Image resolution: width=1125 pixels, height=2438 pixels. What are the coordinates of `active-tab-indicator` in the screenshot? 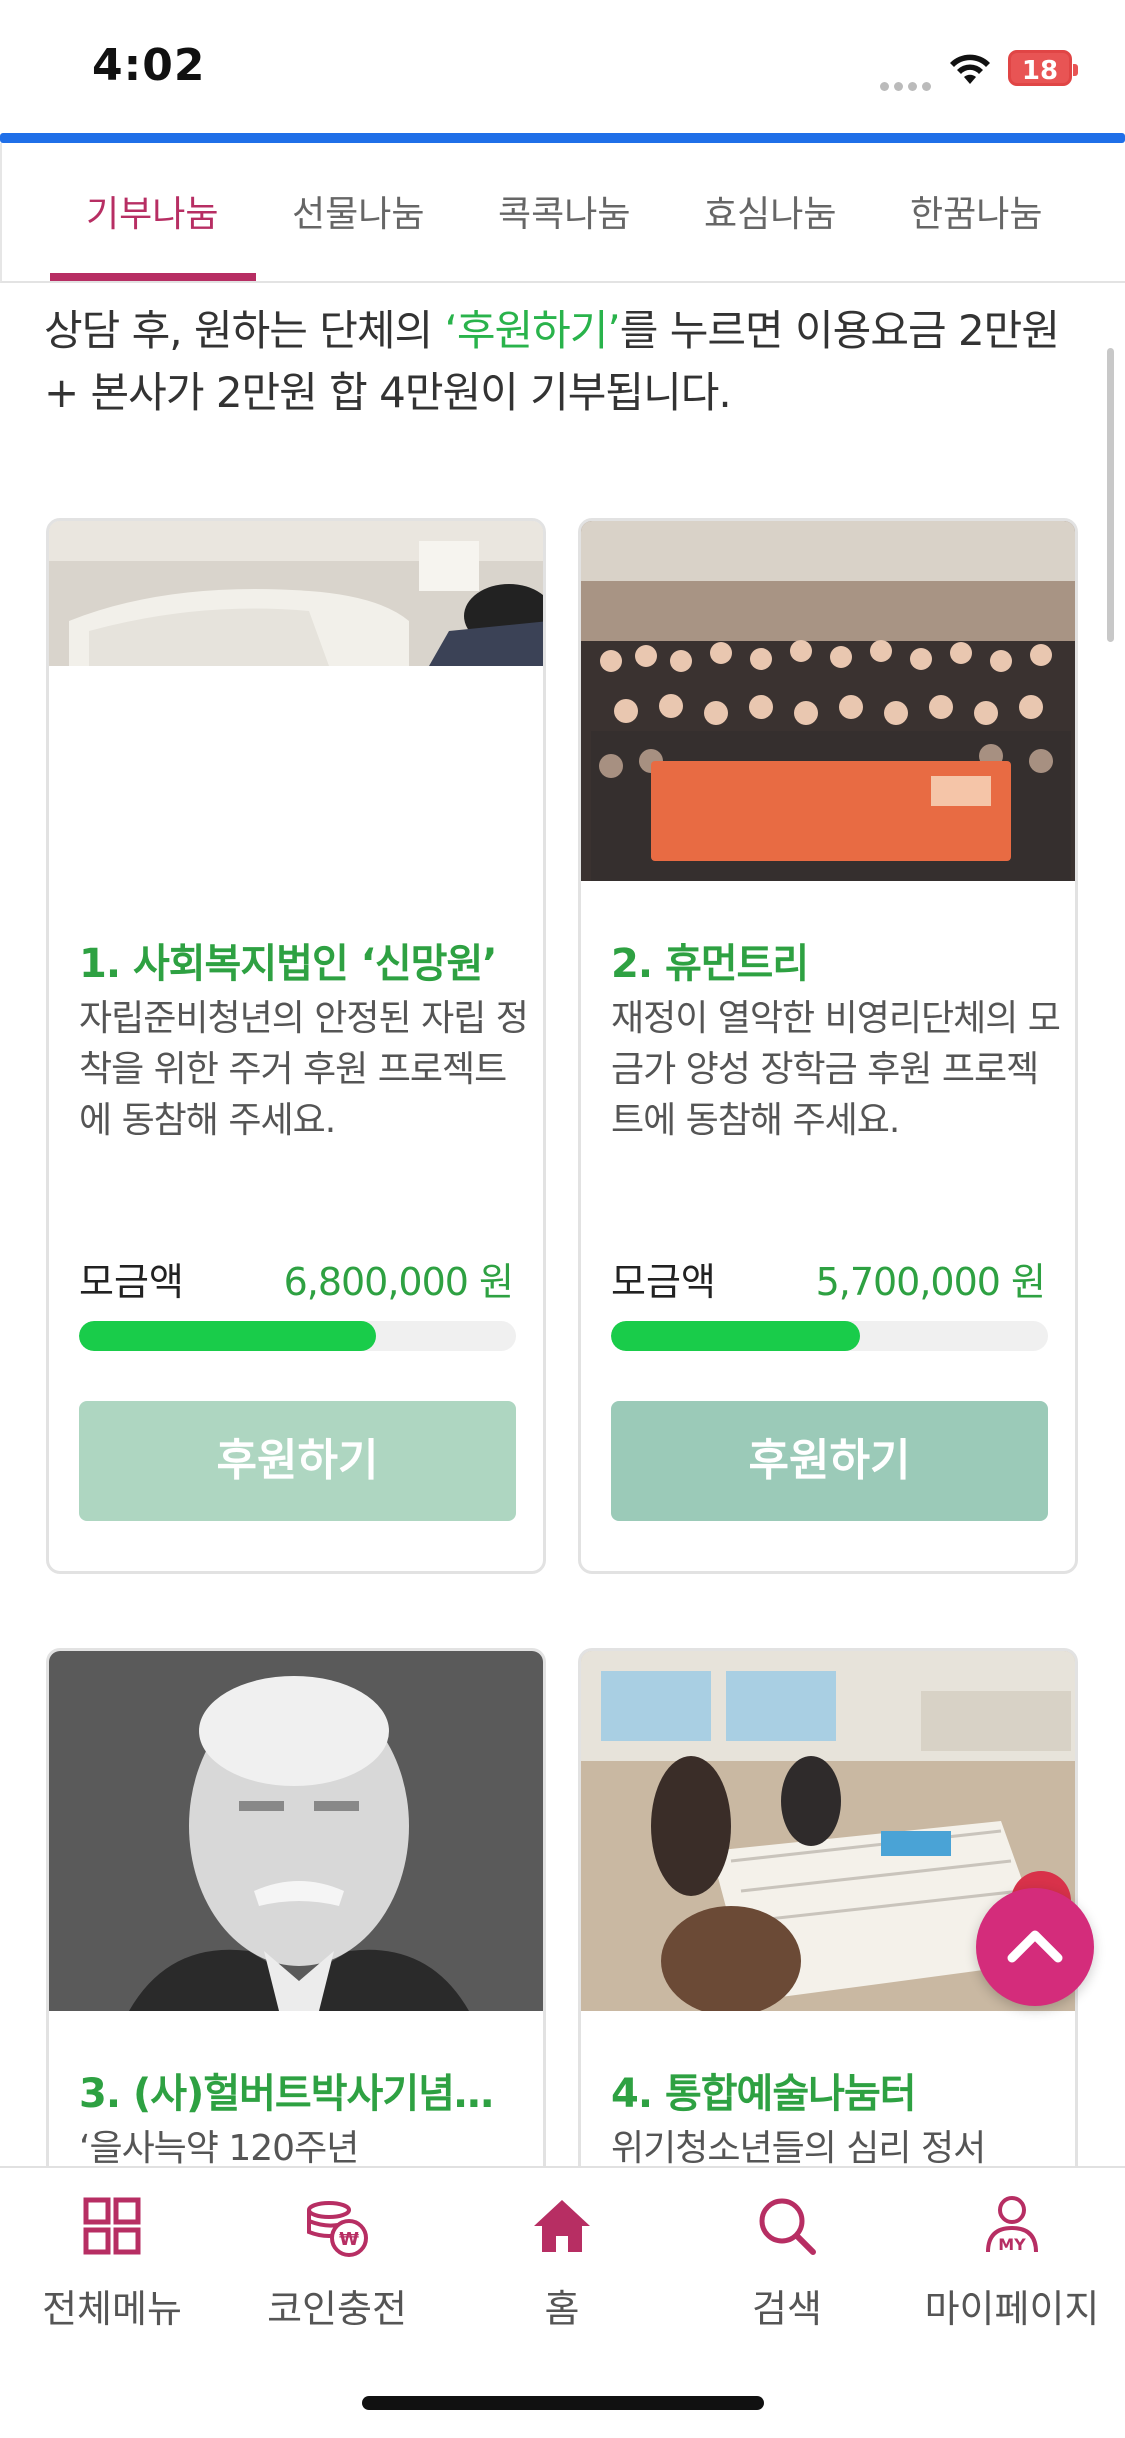 It's located at (153, 277).